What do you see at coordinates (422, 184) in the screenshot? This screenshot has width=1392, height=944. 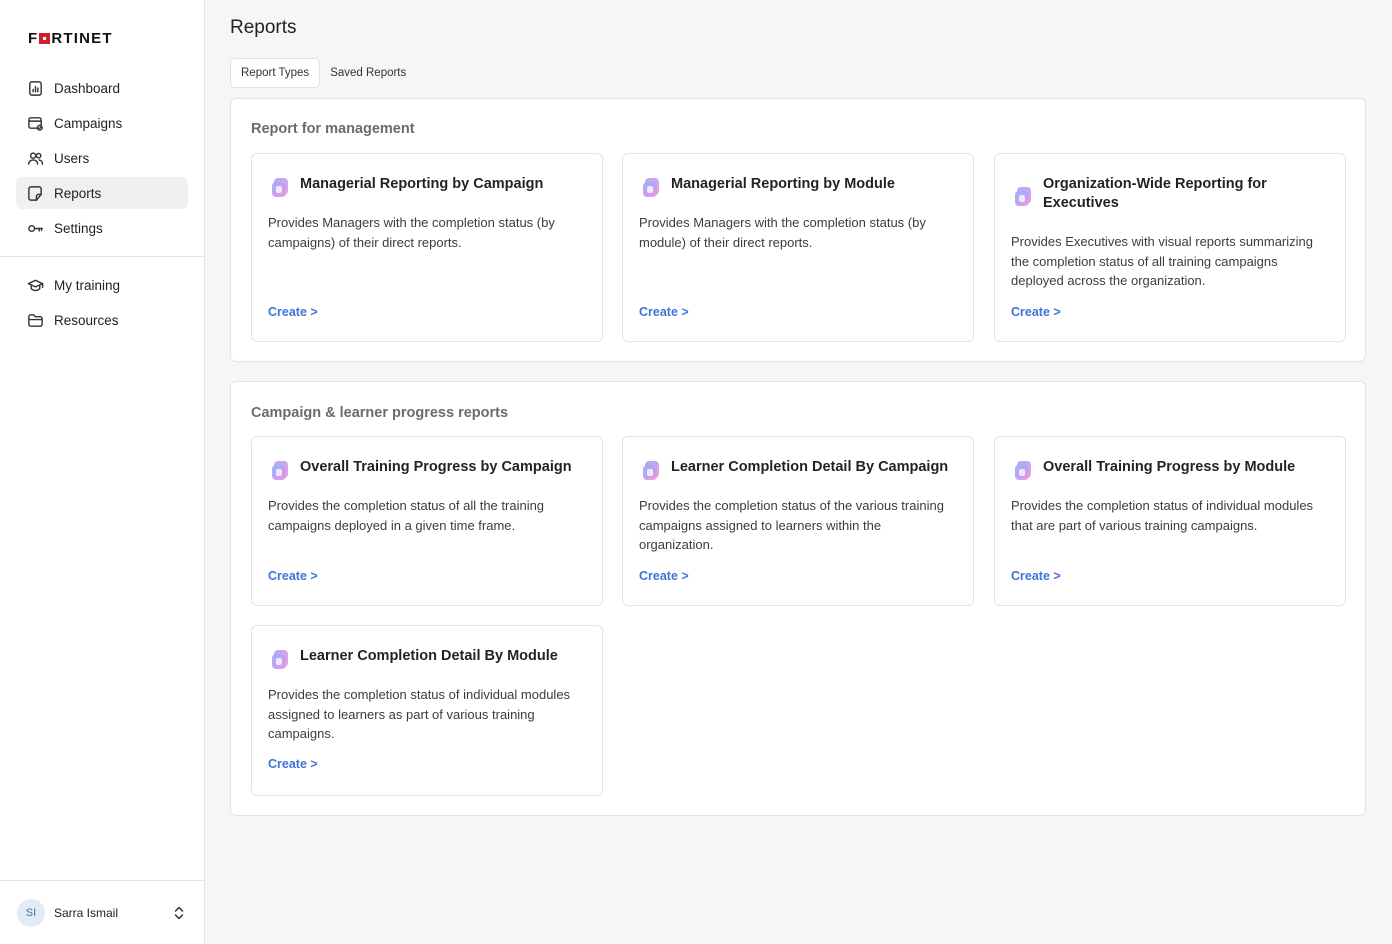 I see `card-title: Managerial Reporting by Campaign` at bounding box center [422, 184].